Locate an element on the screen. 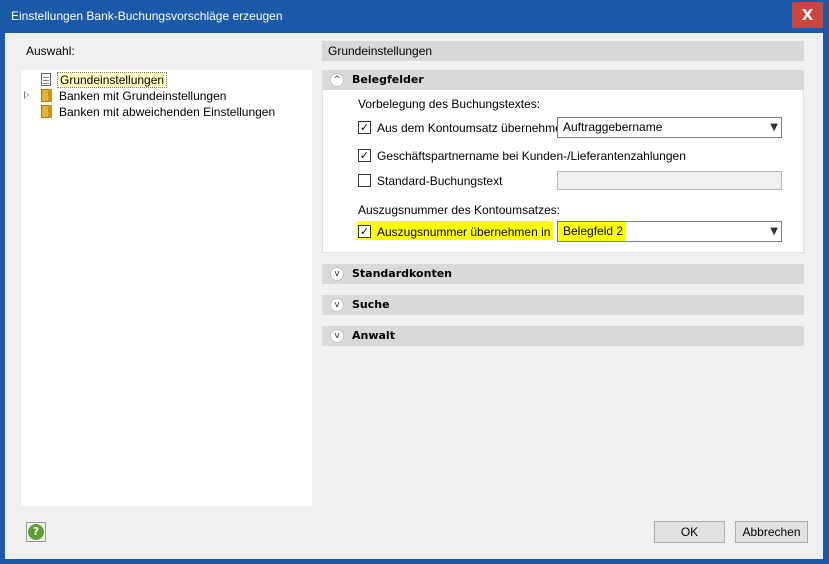 This screenshot has width=829, height=564. group-title: Anwalt is located at coordinates (373, 335).